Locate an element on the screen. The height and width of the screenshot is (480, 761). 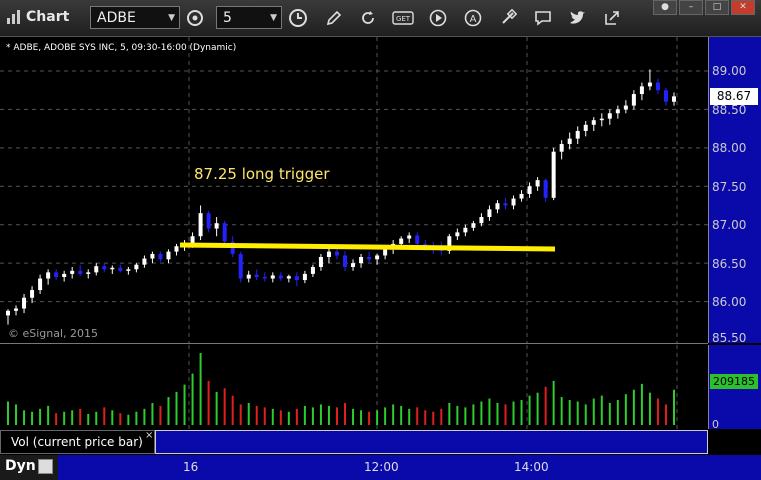
watermark: © eSignal, 2015 is located at coordinates (53, 333).